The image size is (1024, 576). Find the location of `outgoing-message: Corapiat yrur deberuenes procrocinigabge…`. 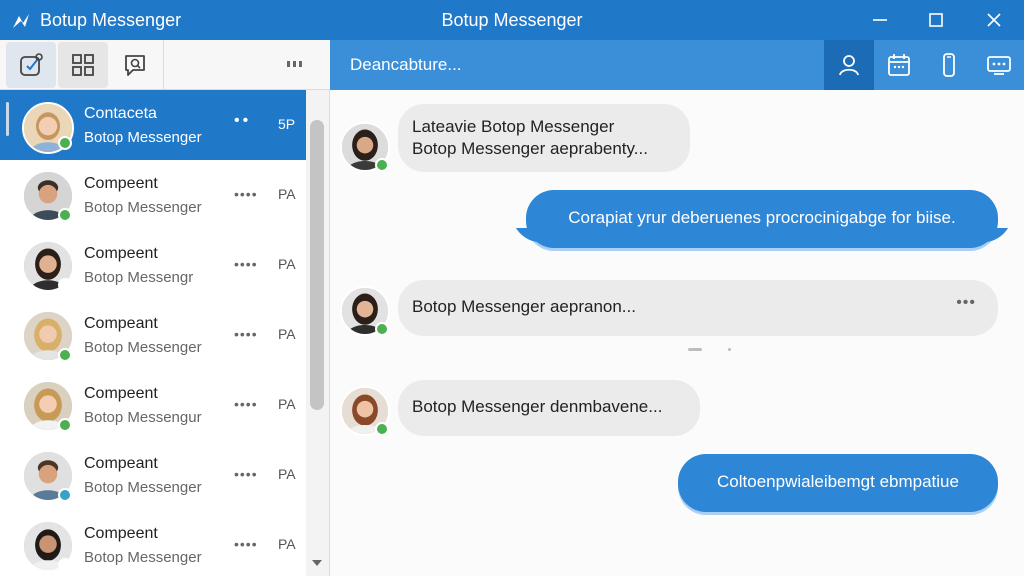

outgoing-message: Corapiat yrur deberuenes procrocinigabge… is located at coordinates (762, 219).